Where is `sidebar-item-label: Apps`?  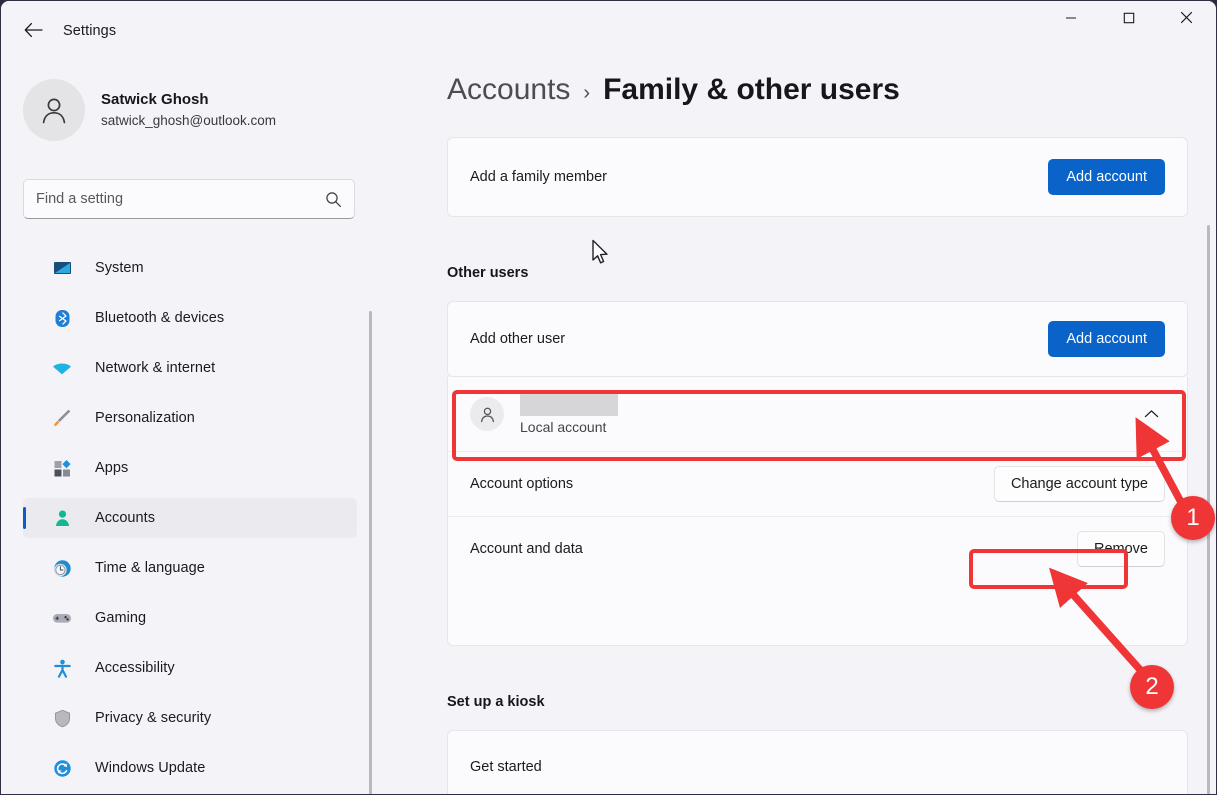 sidebar-item-label: Apps is located at coordinates (112, 468).